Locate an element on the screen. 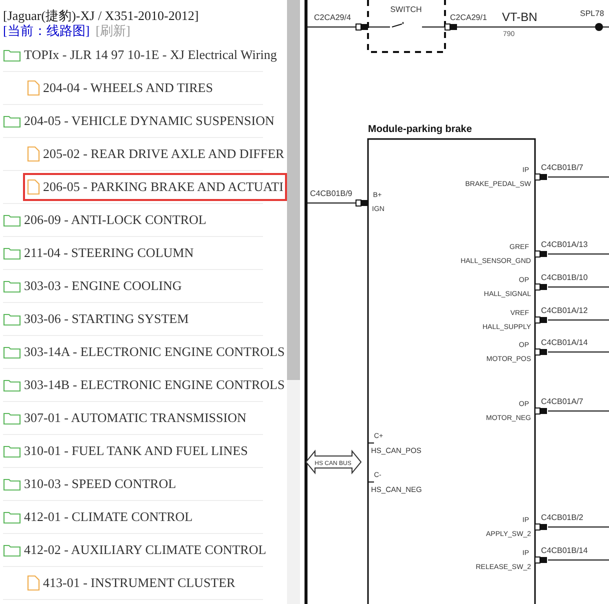  tree-item-label: 310-01 - FUEL TANK AND FUEL LINES is located at coordinates (136, 451).